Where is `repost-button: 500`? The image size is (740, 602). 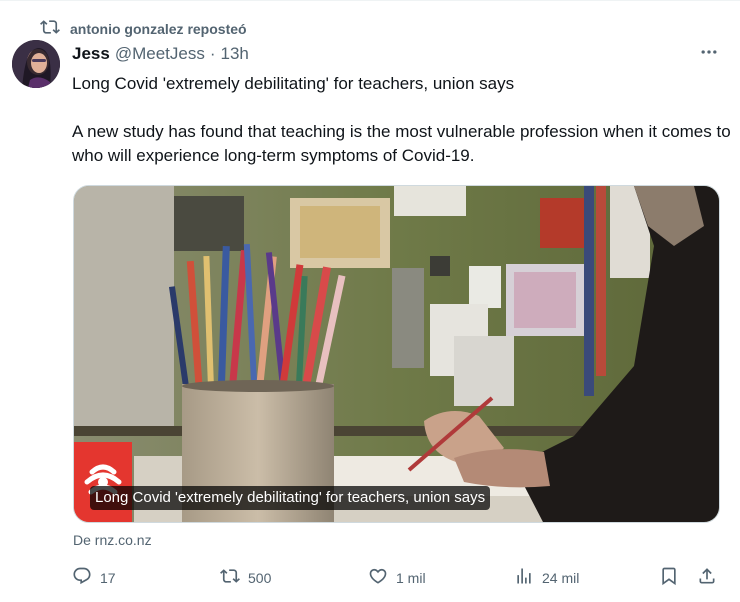
repost-button: 500 is located at coordinates (245, 577).